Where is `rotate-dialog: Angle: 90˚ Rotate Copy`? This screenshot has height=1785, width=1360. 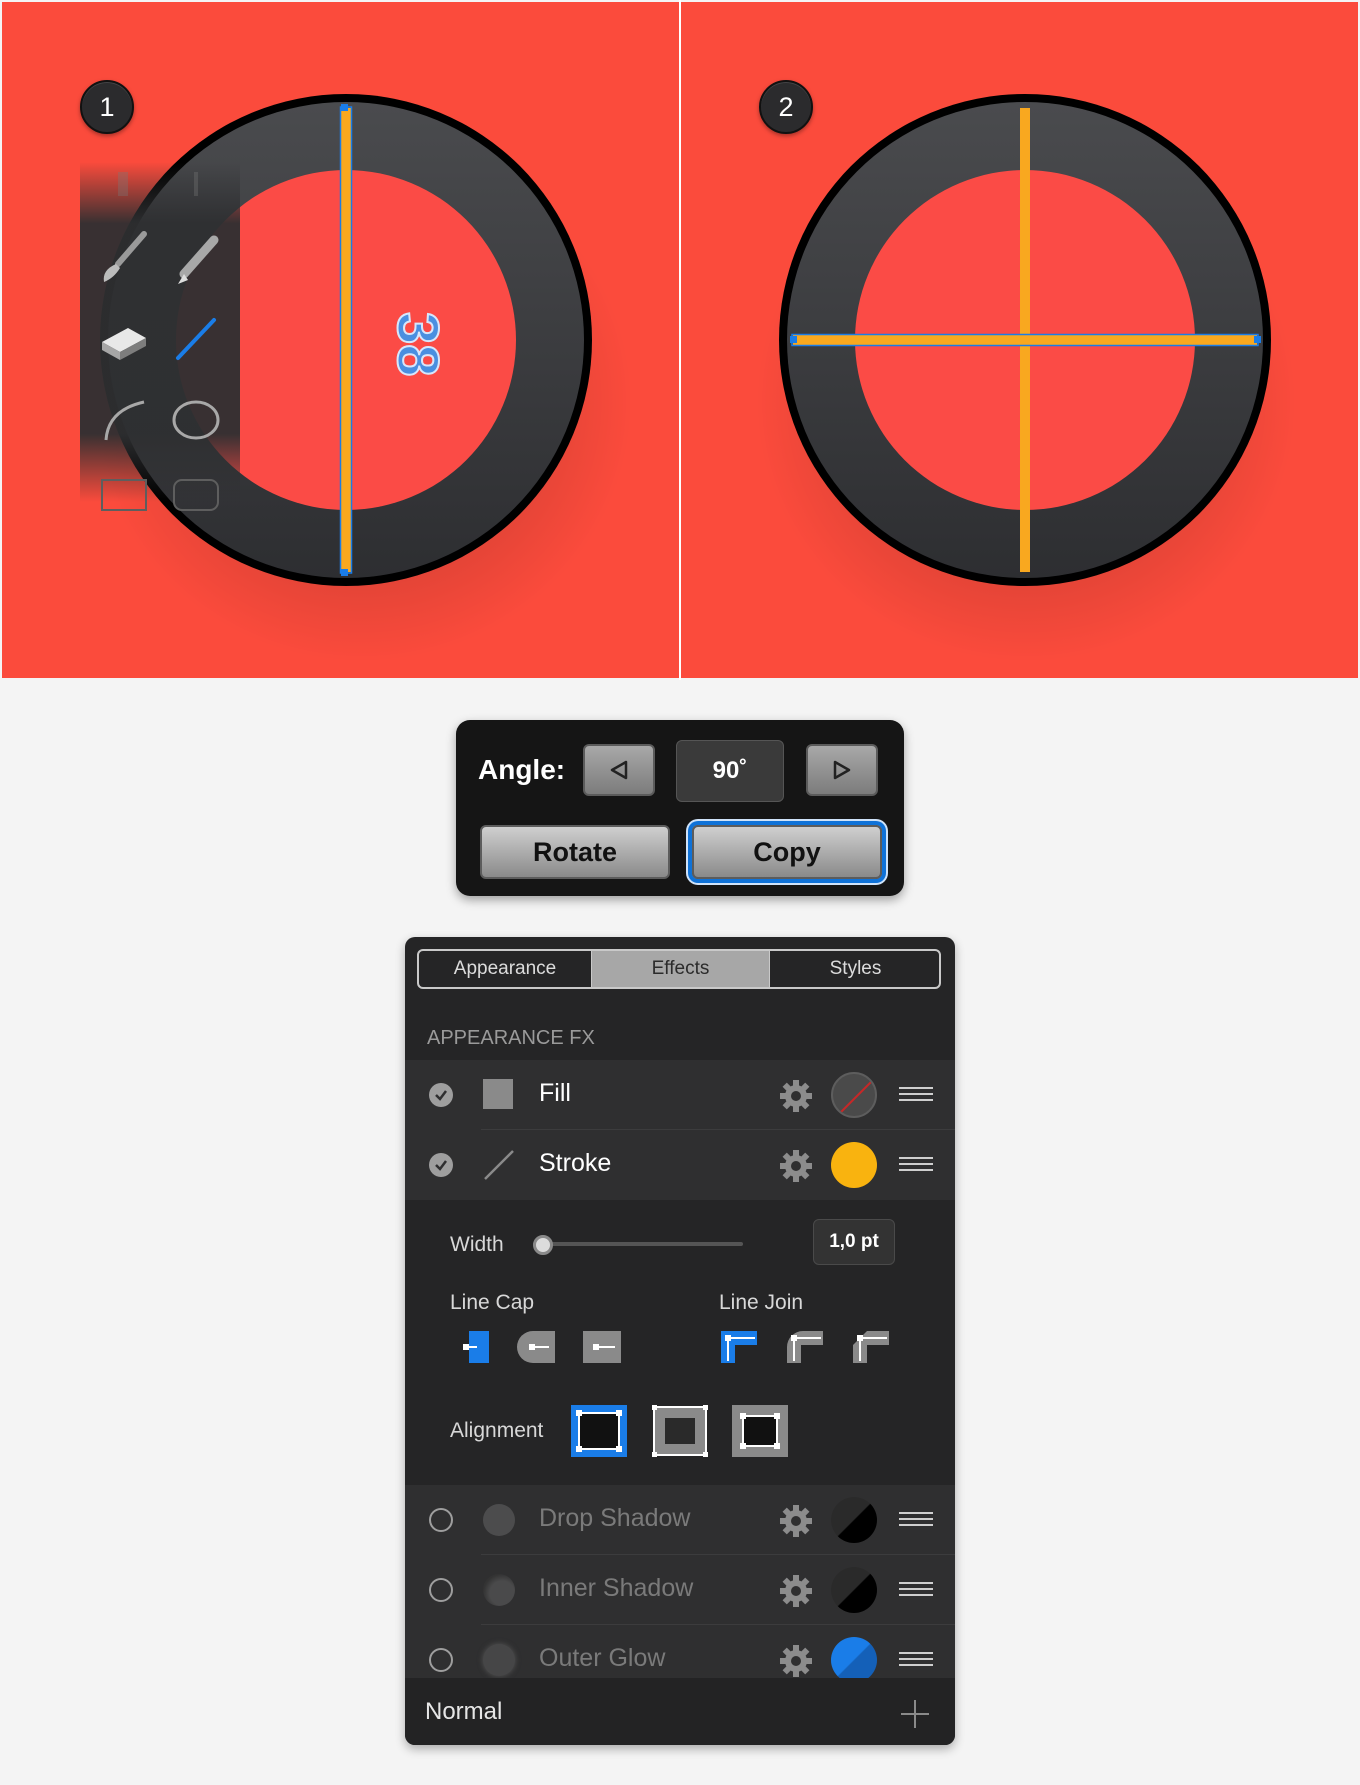 rotate-dialog: Angle: 90˚ Rotate Copy is located at coordinates (680, 808).